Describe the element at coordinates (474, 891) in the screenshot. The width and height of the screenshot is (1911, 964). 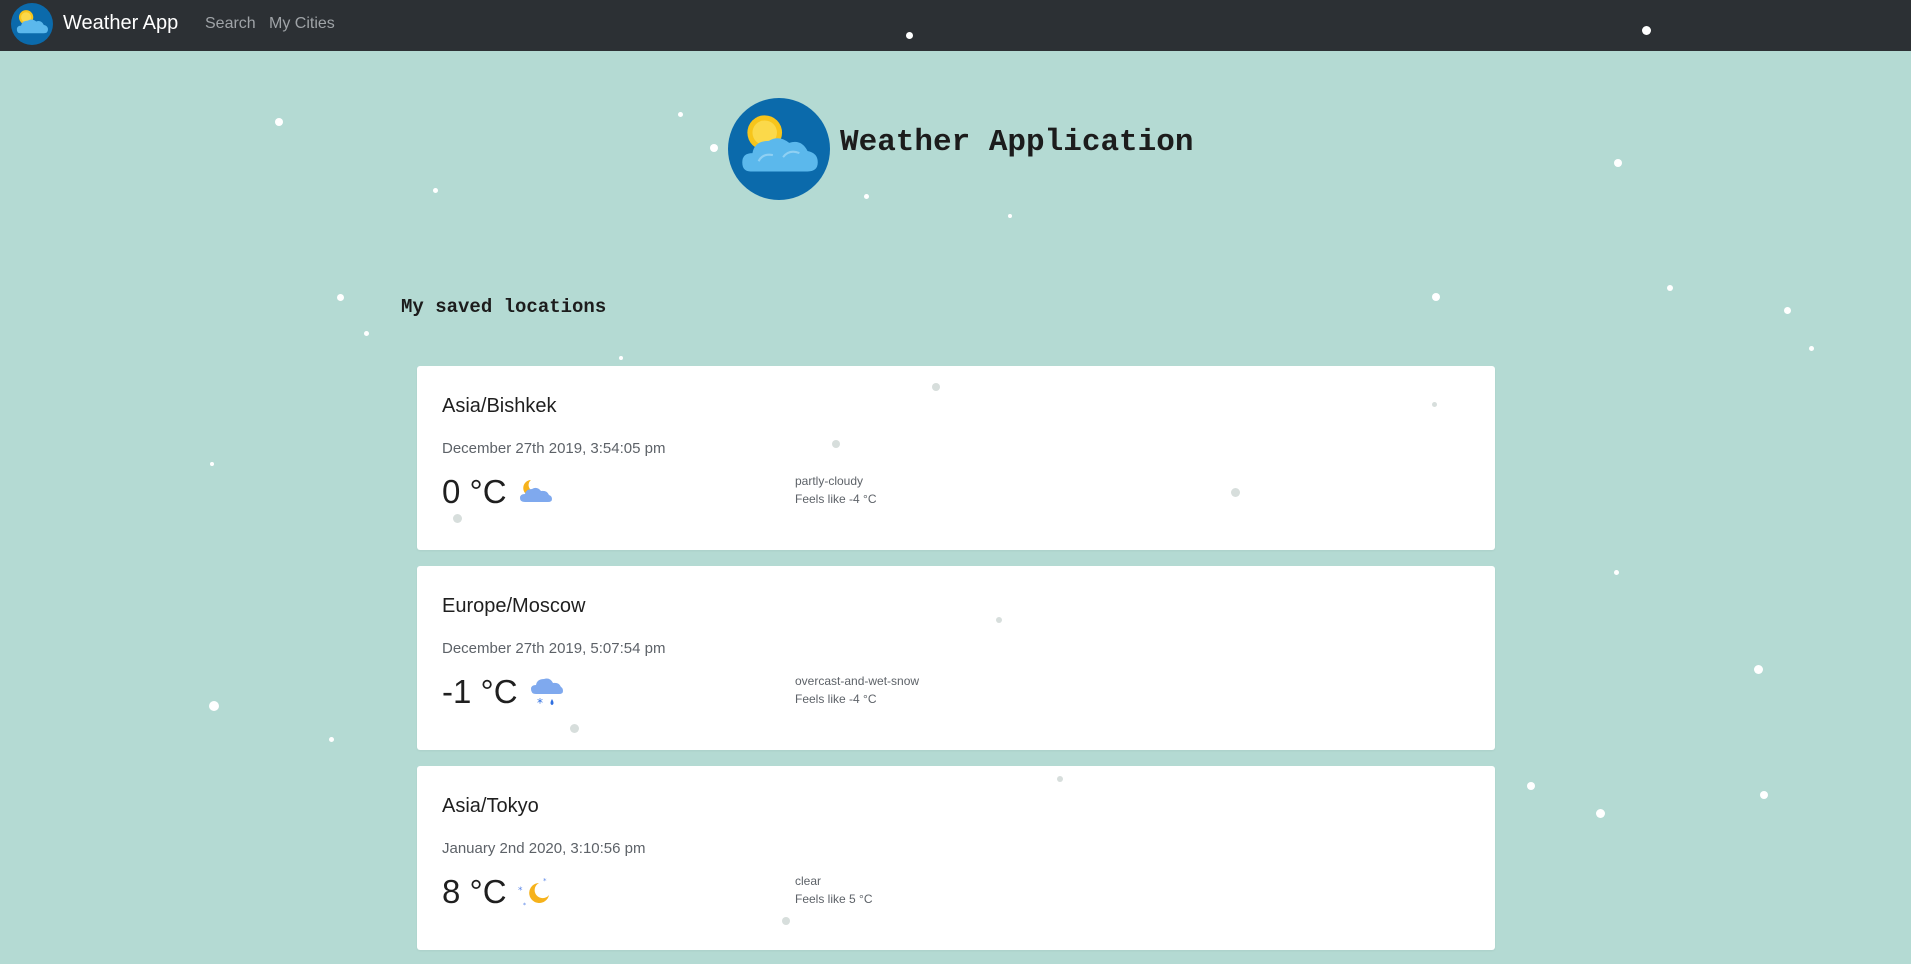
I see `temperature-value: 8 °C` at that location.